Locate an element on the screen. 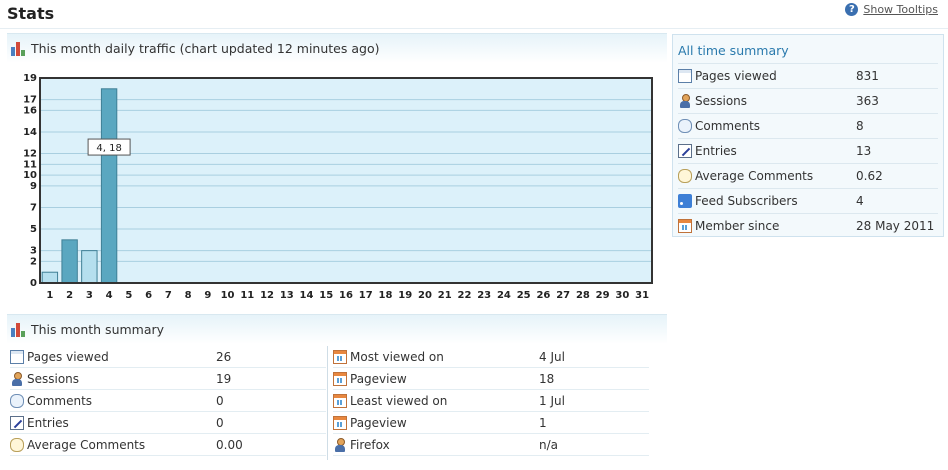 This screenshot has height=470, width=948. month-summary-row: Firefox n/a is located at coordinates (491, 445).